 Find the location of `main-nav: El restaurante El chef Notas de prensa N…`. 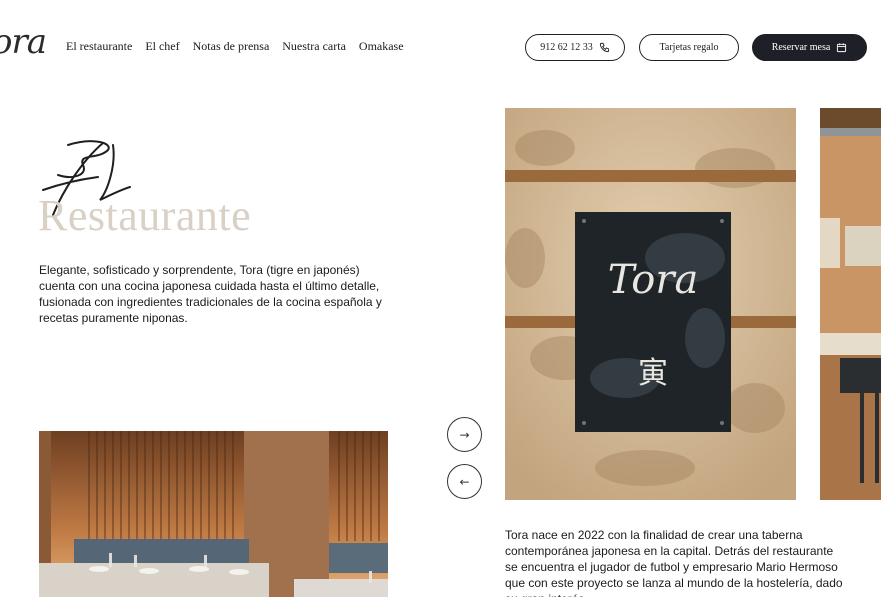

main-nav: El restaurante El chef Notas de prensa N… is located at coordinates (235, 46).